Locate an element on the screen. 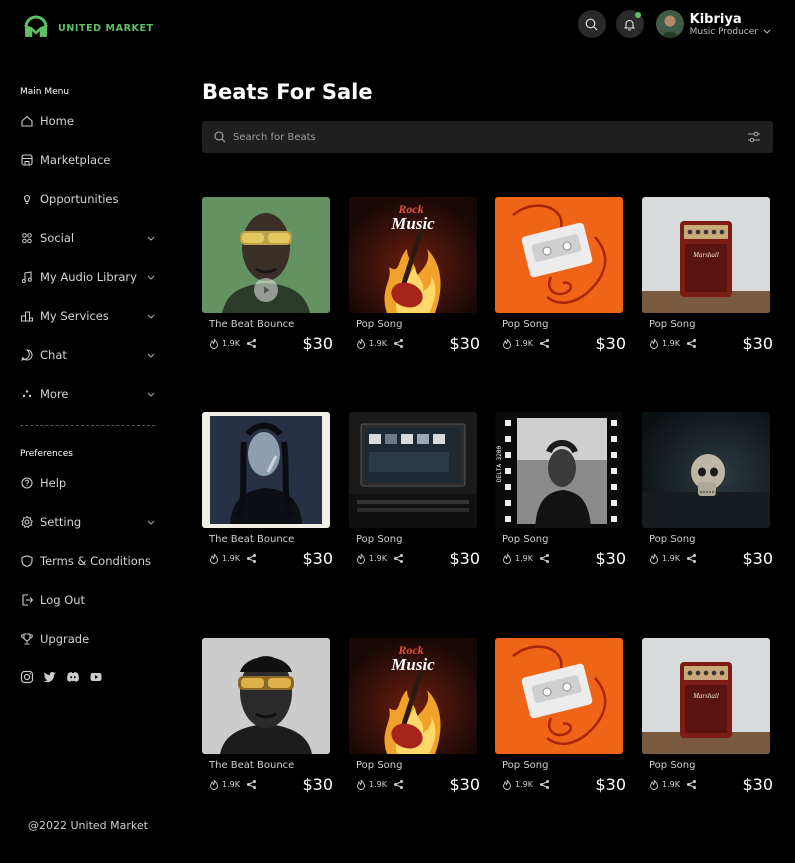 This screenshot has height=863, width=795. sidebar-item-marketplace: Marketplace is located at coordinates (87, 160).